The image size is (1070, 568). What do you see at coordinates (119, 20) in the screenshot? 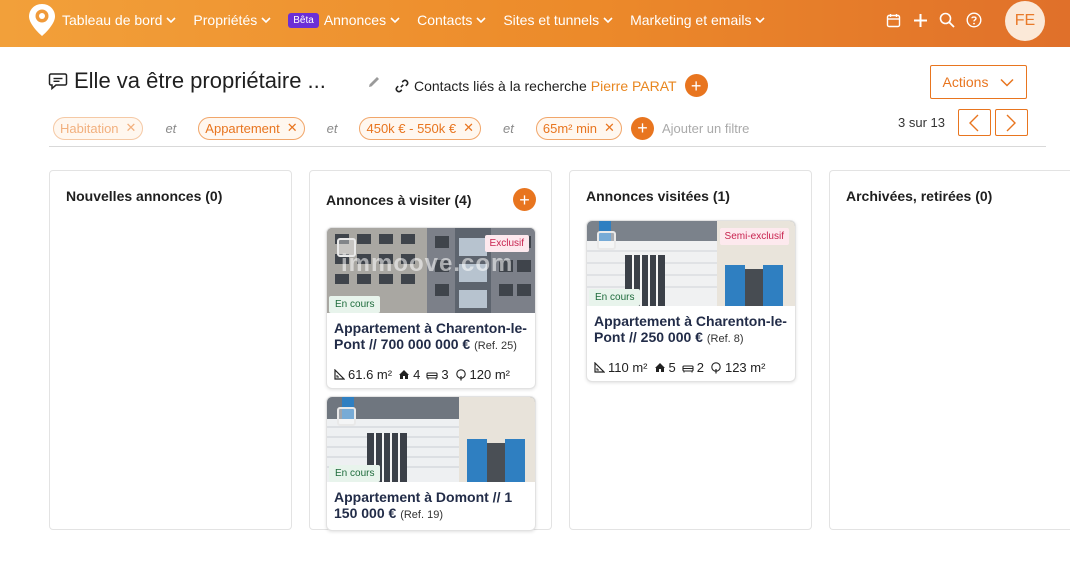
I see `nav-tableau-de-bord: Tableau de bord` at bounding box center [119, 20].